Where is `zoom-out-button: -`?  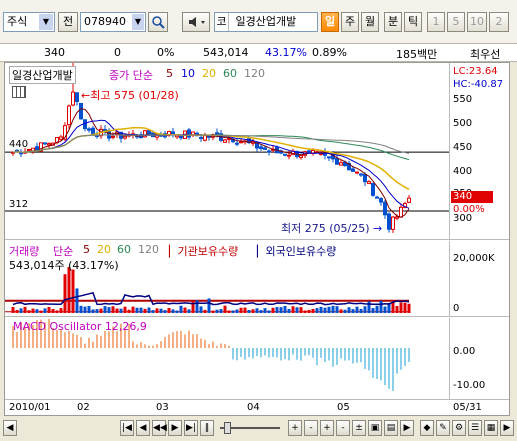 zoom-out-button: - is located at coordinates (311, 428).